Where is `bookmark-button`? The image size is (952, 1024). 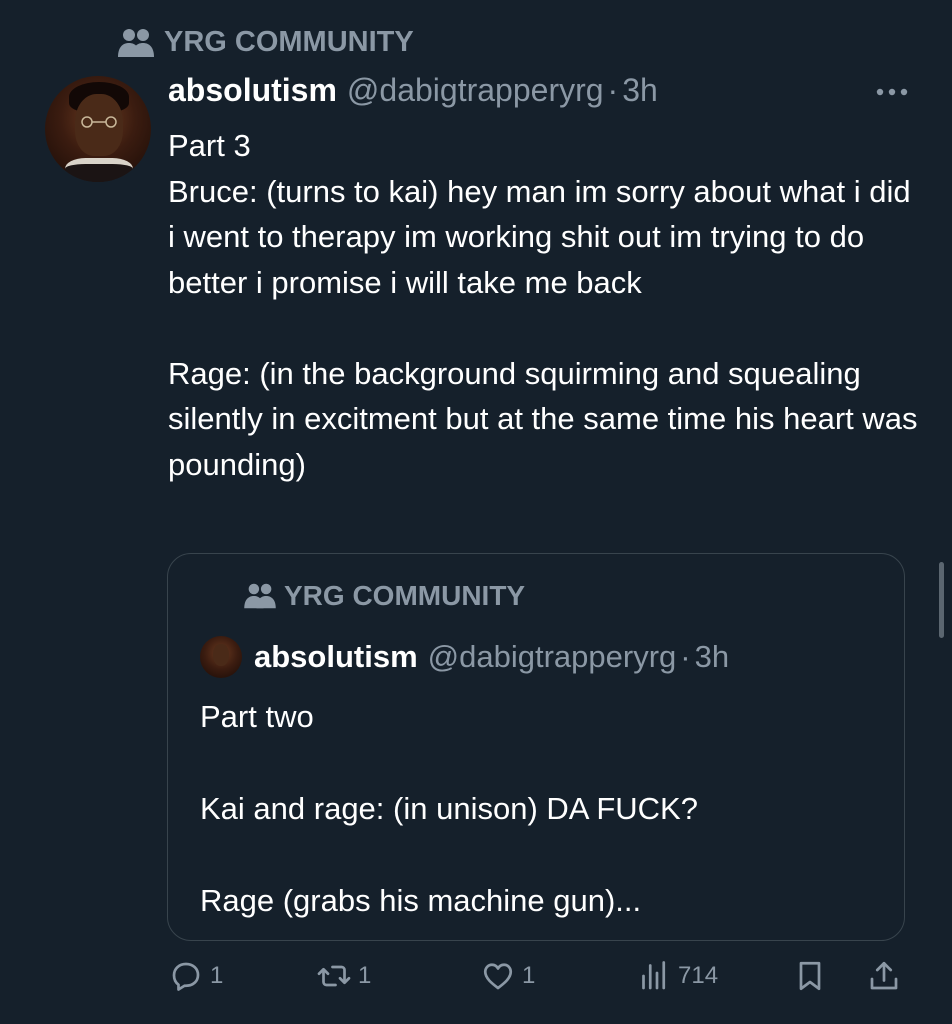
bookmark-button is located at coordinates (810, 976).